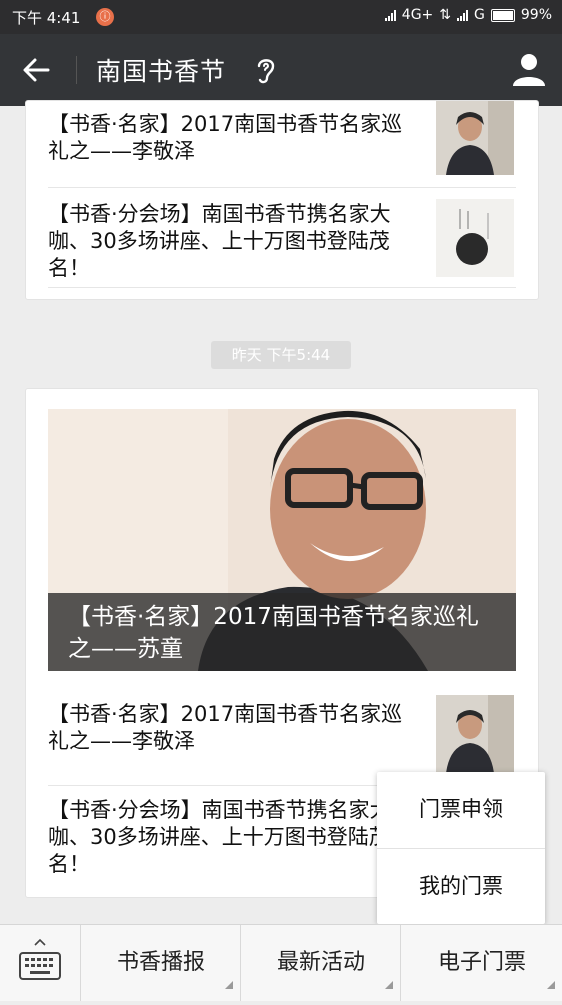  I want to click on status-bar: 下午 4:41 ⓘ 4G+ ⇅ G 99%, so click(281, 17).